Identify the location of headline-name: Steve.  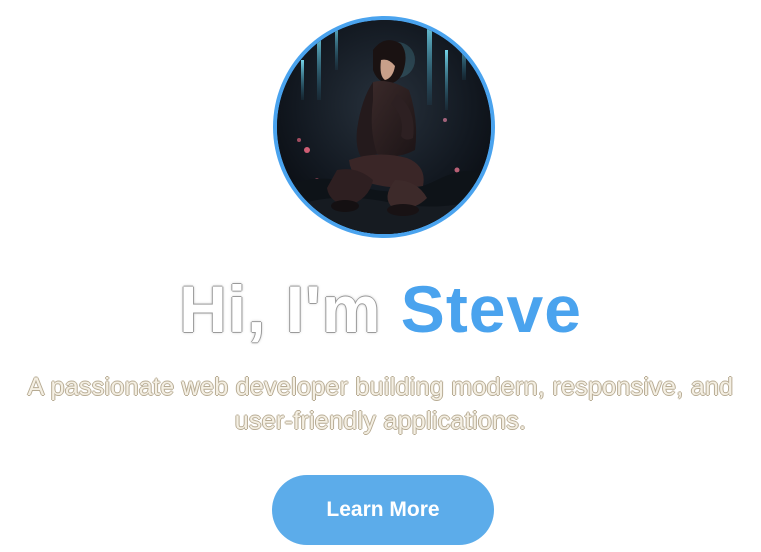
(491, 309).